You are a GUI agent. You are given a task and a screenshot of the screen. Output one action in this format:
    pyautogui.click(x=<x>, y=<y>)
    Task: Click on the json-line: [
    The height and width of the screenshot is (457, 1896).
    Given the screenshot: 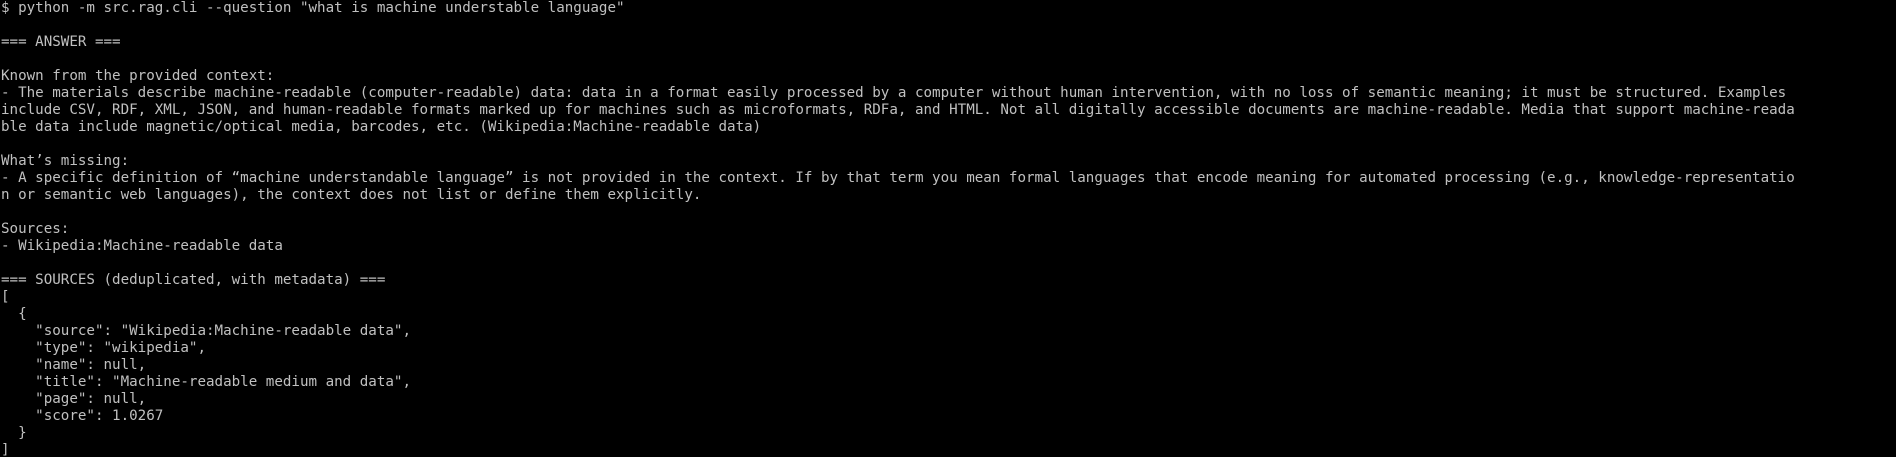 What is the action you would take?
    pyautogui.click(x=5, y=297)
    